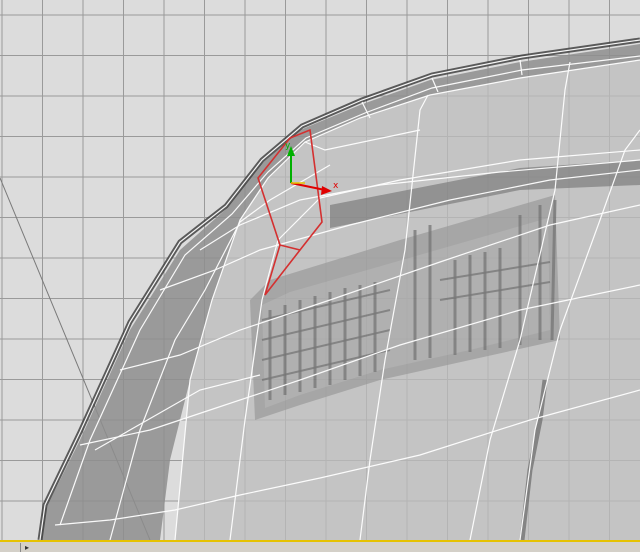 The height and width of the screenshot is (552, 640). I want to click on gizmo-y-label: y, so click(288, 146).